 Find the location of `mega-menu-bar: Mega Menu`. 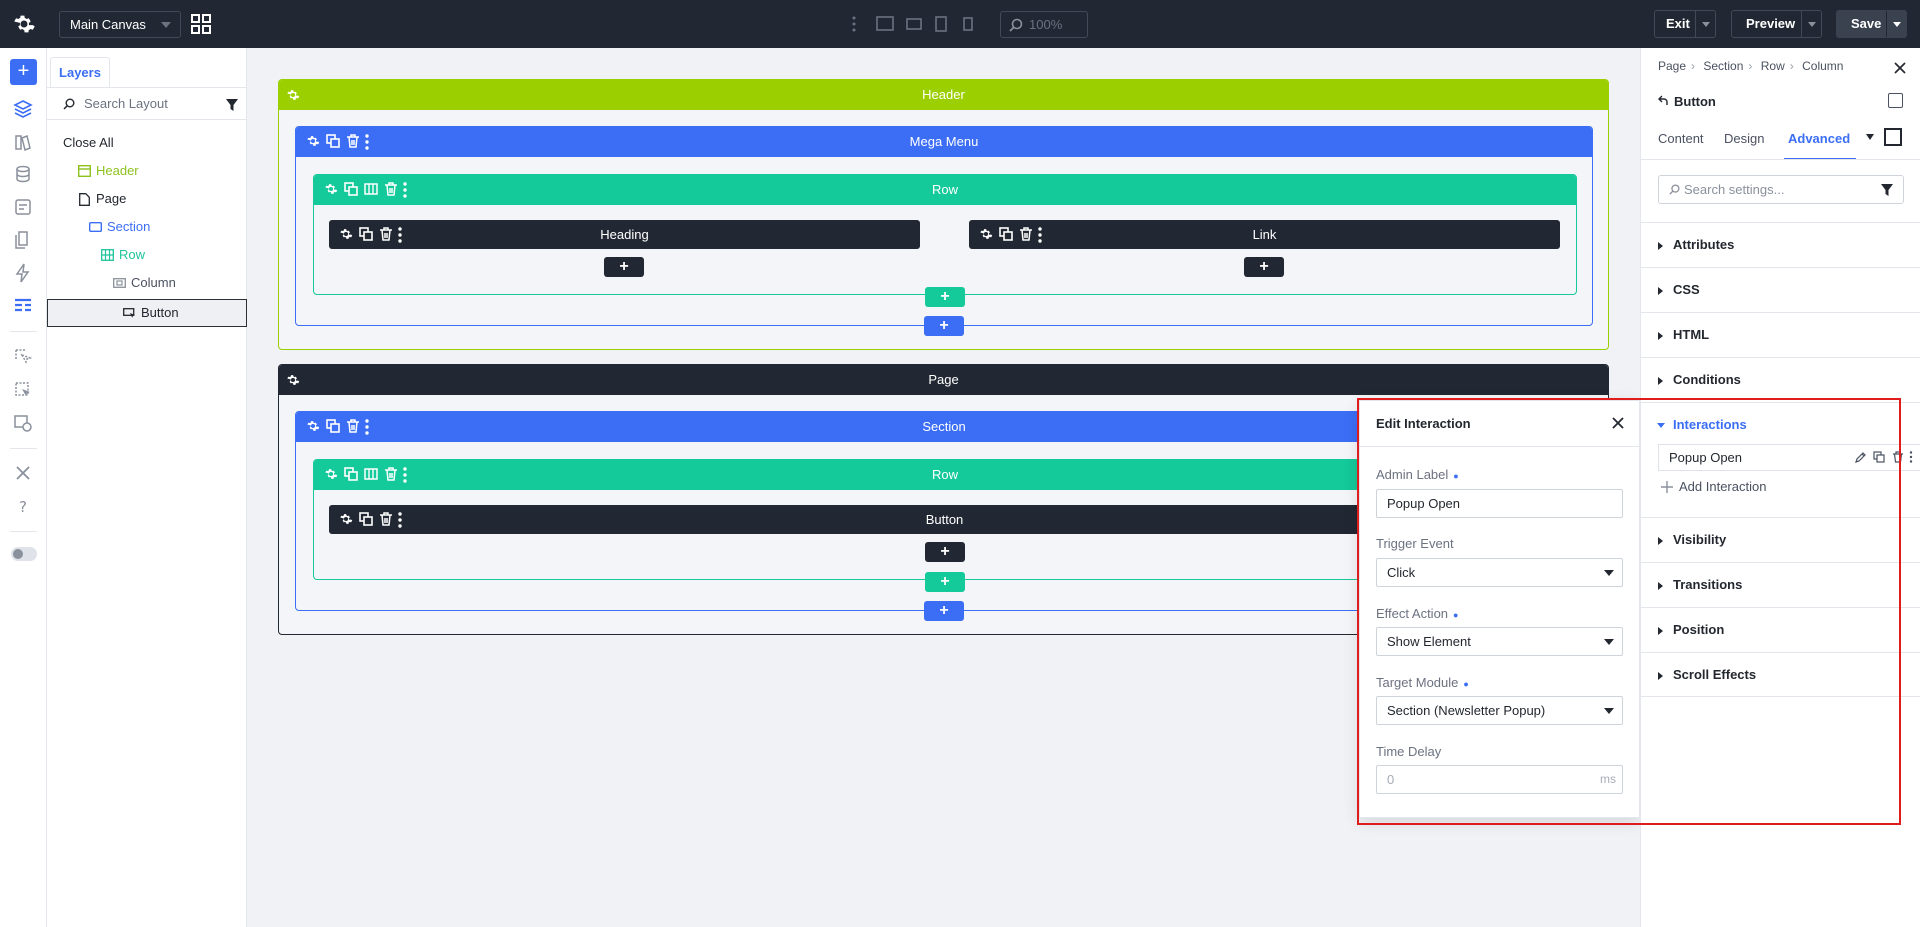

mega-menu-bar: Mega Menu is located at coordinates (944, 142).